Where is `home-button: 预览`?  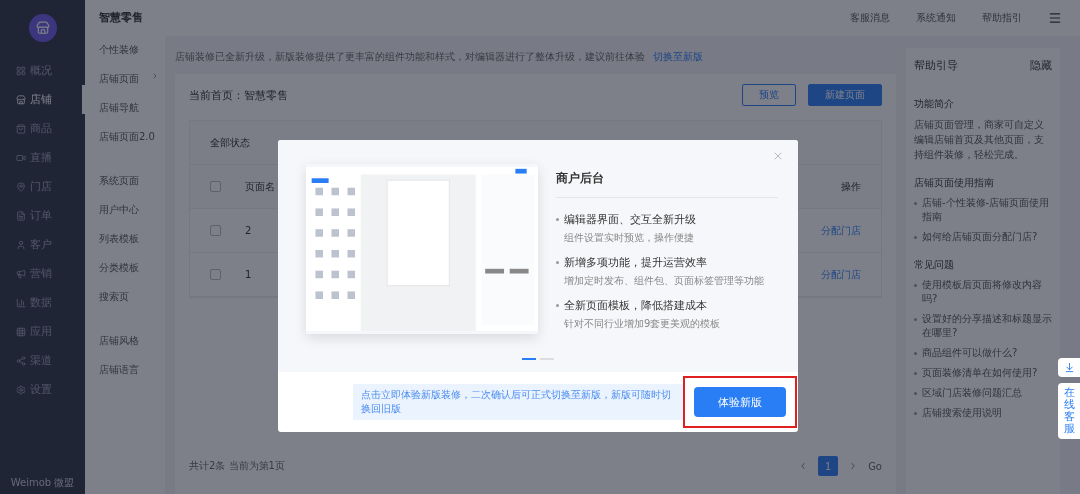 home-button: 预览 is located at coordinates (769, 95).